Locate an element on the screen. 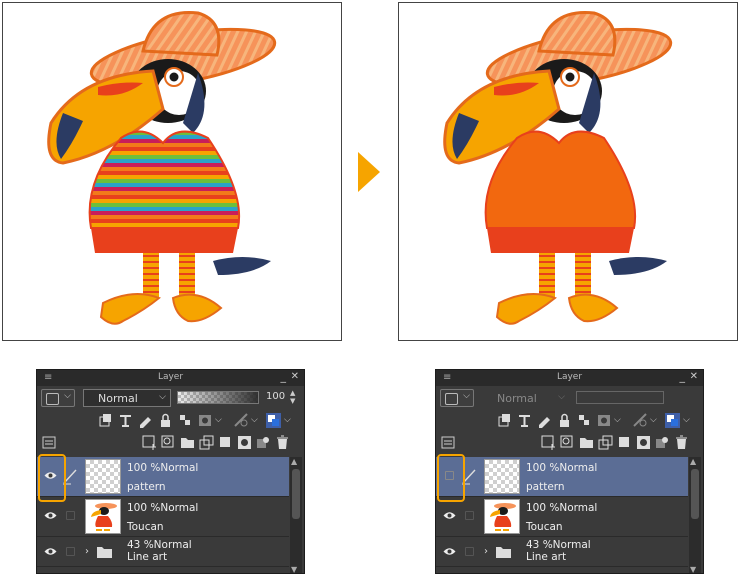 The width and height of the screenshot is (740, 576). panel-title: Layer is located at coordinates (170, 377).